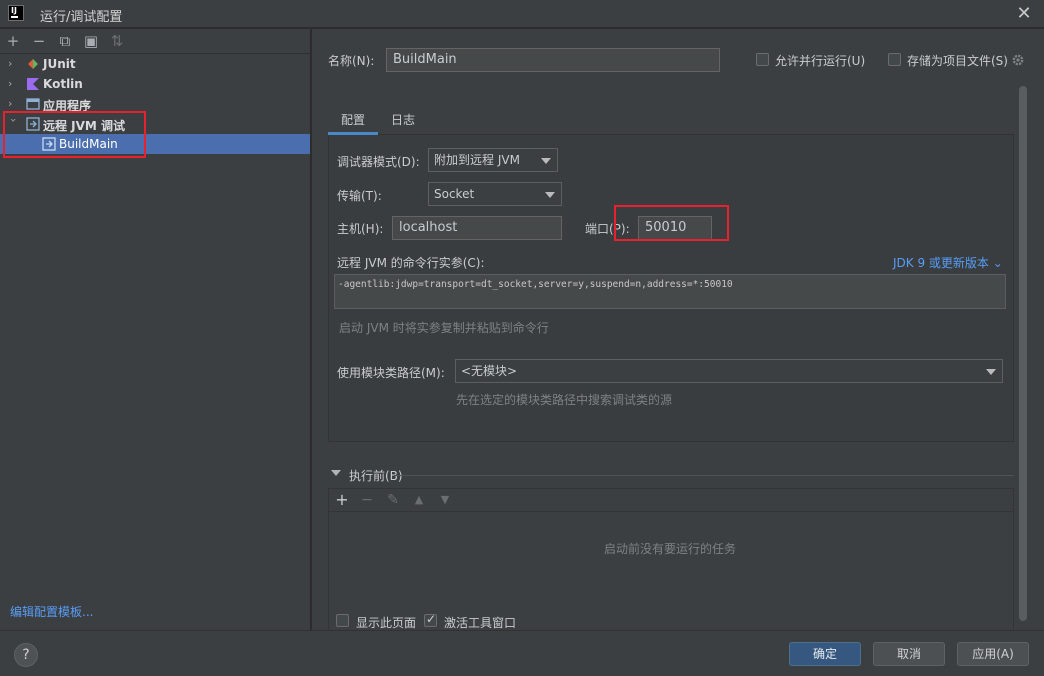 This screenshot has width=1044, height=676. What do you see at coordinates (155, 64) in the screenshot?
I see `tree-item-junit: › JUnit` at bounding box center [155, 64].